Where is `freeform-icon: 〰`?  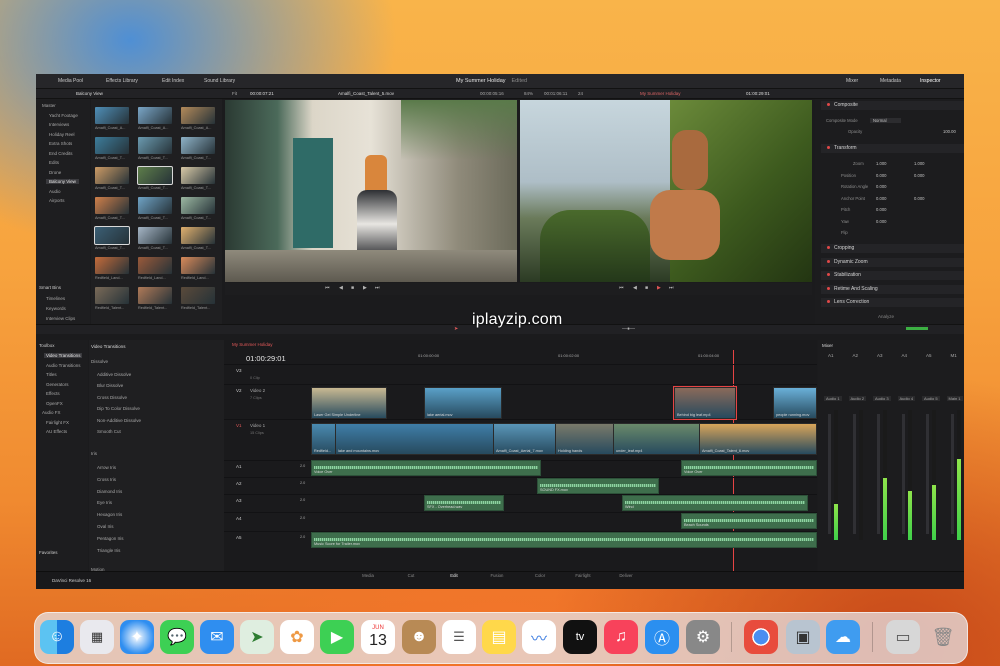 freeform-icon: 〰 is located at coordinates (539, 637).